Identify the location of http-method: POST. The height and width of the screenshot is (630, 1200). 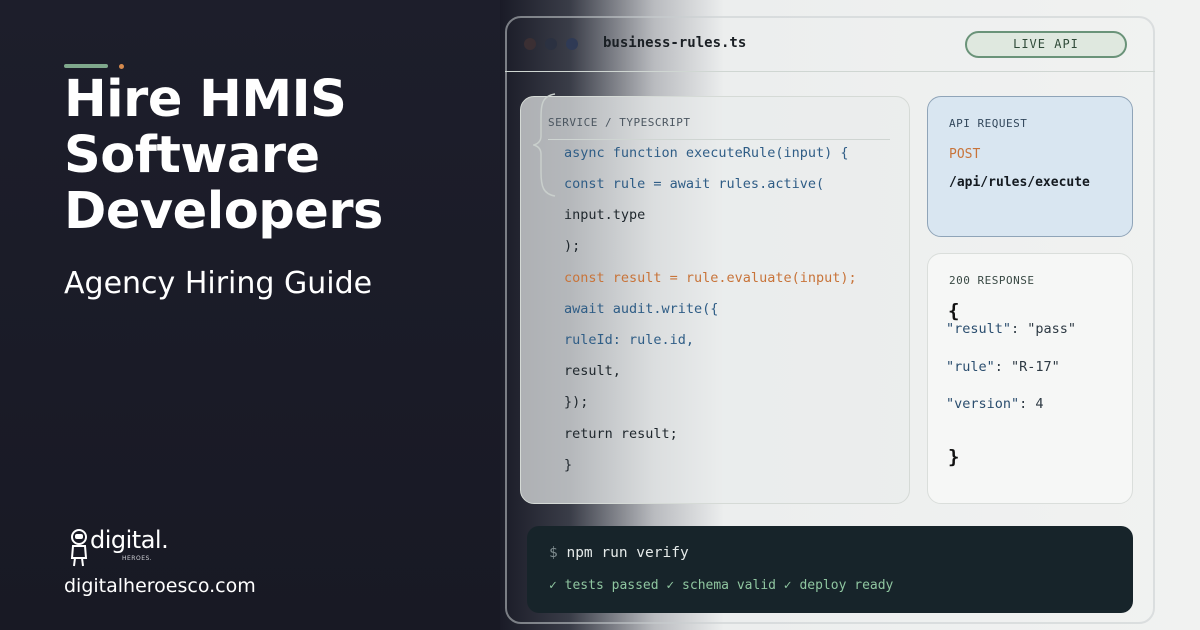
(965, 154).